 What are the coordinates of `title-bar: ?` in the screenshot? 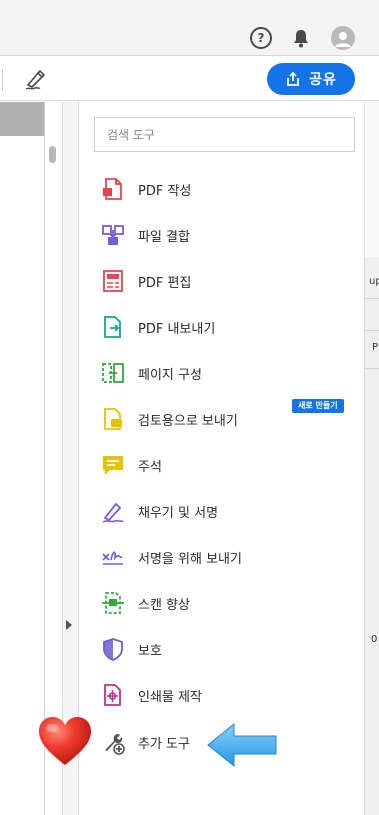 It's located at (189, 28).